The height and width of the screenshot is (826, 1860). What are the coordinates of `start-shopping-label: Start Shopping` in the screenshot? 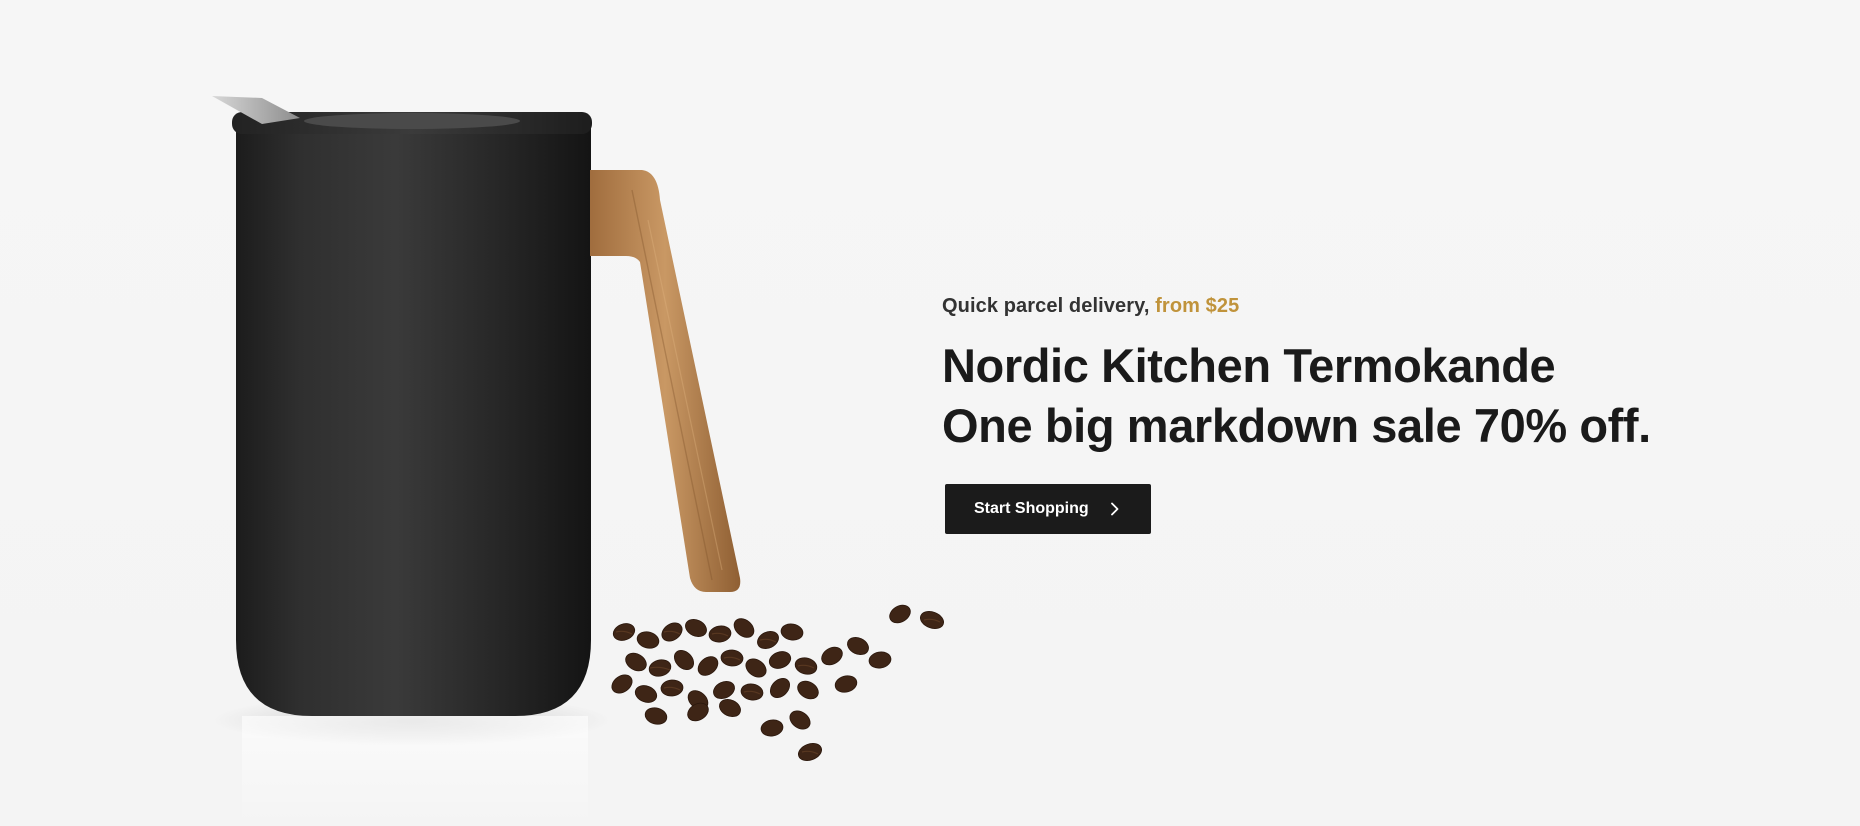 It's located at (1031, 508).